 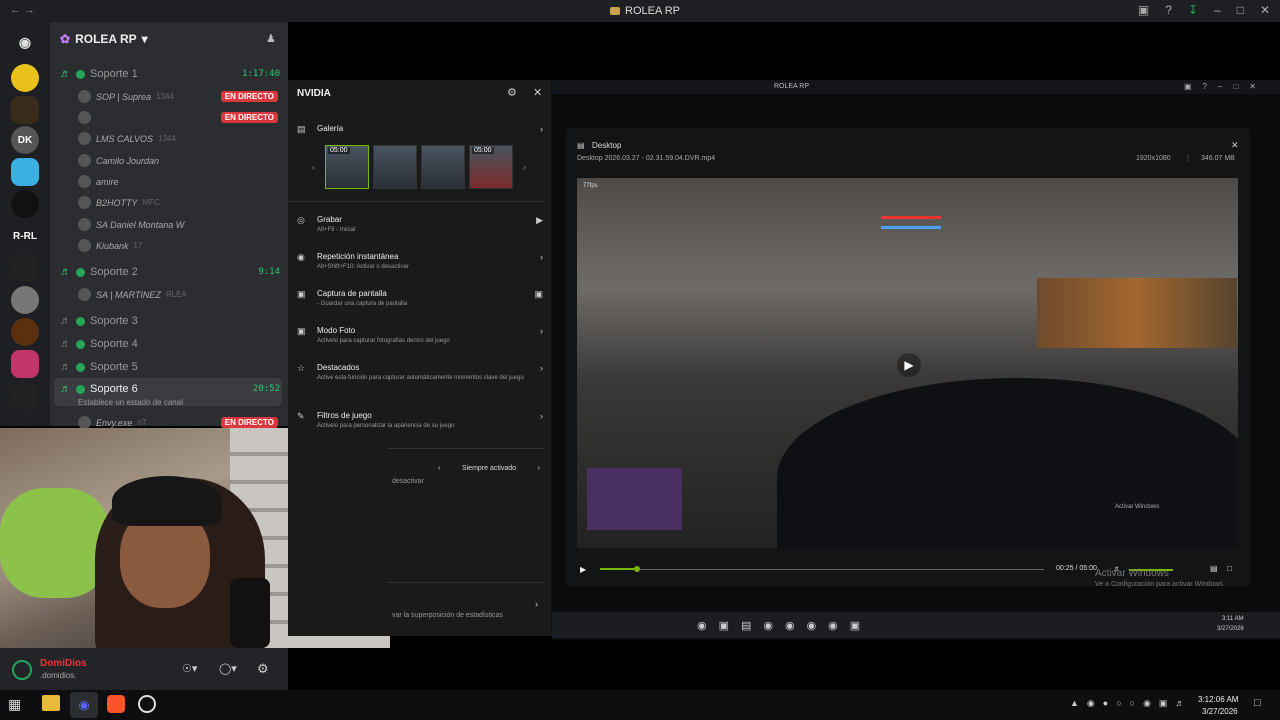 What do you see at coordinates (637, 569) in the screenshot?
I see `seek-handle` at bounding box center [637, 569].